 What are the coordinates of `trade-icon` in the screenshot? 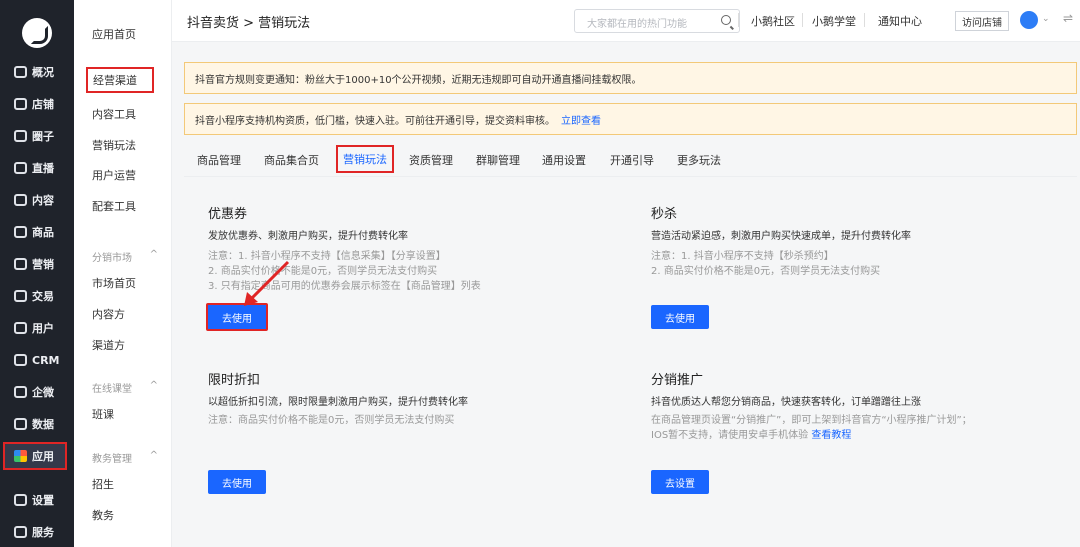 It's located at (20, 296).